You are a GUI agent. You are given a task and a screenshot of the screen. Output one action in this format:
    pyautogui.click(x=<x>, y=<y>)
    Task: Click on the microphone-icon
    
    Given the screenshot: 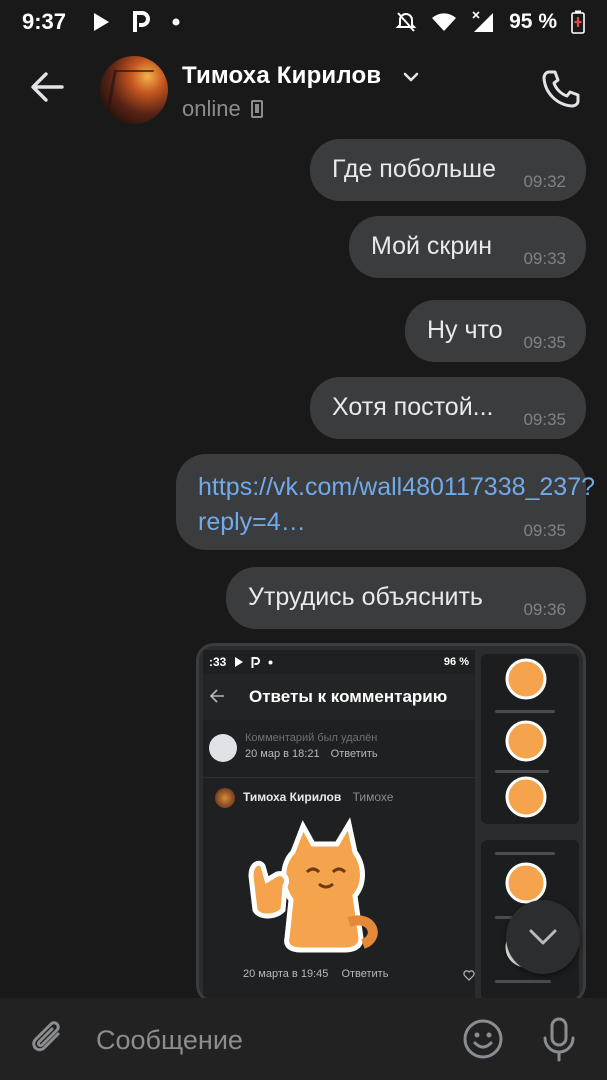 What is the action you would take?
    pyautogui.click(x=559, y=1039)
    